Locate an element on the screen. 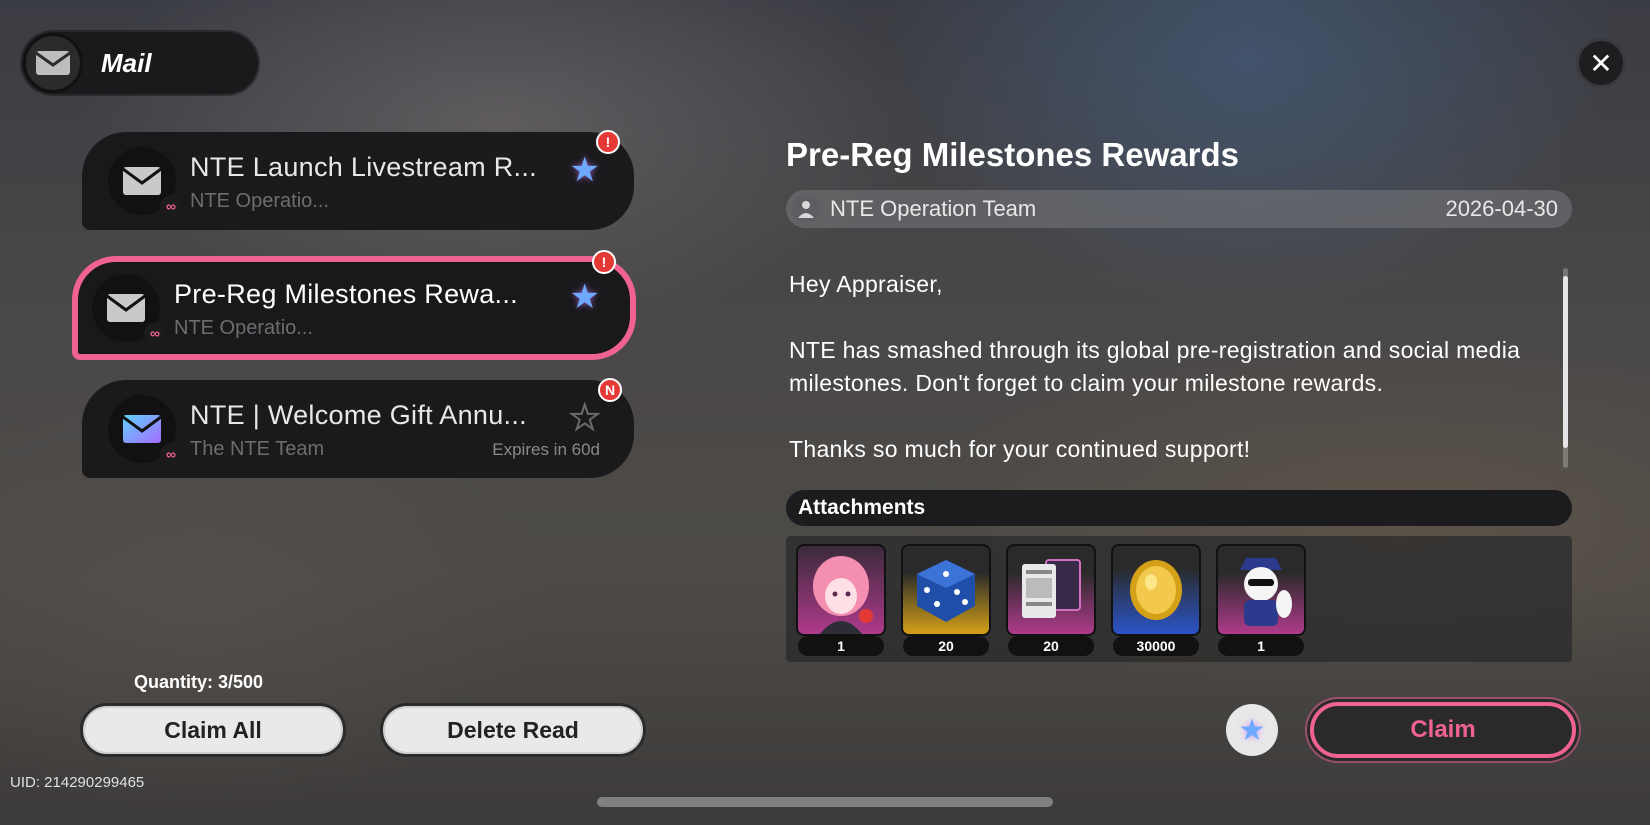  expiry-label: Expires in 60d is located at coordinates (546, 449).